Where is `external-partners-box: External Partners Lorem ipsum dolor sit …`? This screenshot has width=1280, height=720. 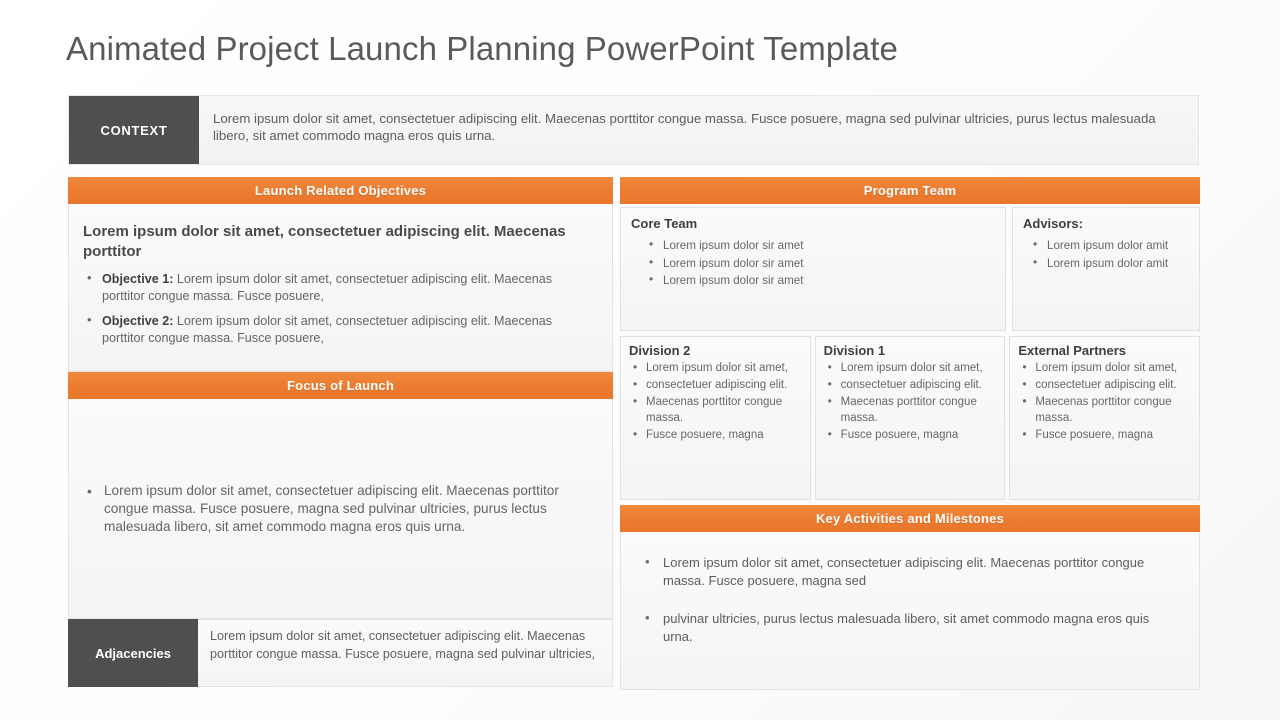
external-partners-box: External Partners Lorem ipsum dolor sit … is located at coordinates (1105, 418).